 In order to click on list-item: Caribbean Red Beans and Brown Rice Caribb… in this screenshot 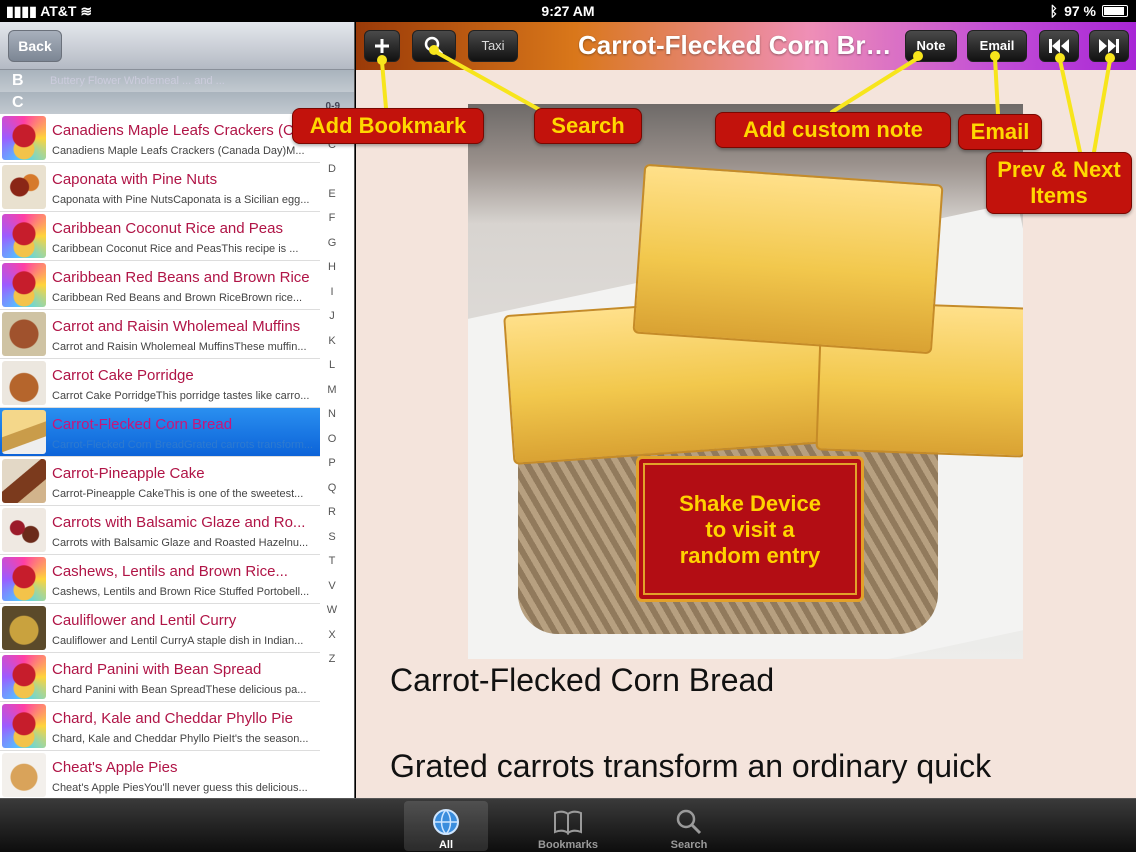, I will do `click(160, 285)`.